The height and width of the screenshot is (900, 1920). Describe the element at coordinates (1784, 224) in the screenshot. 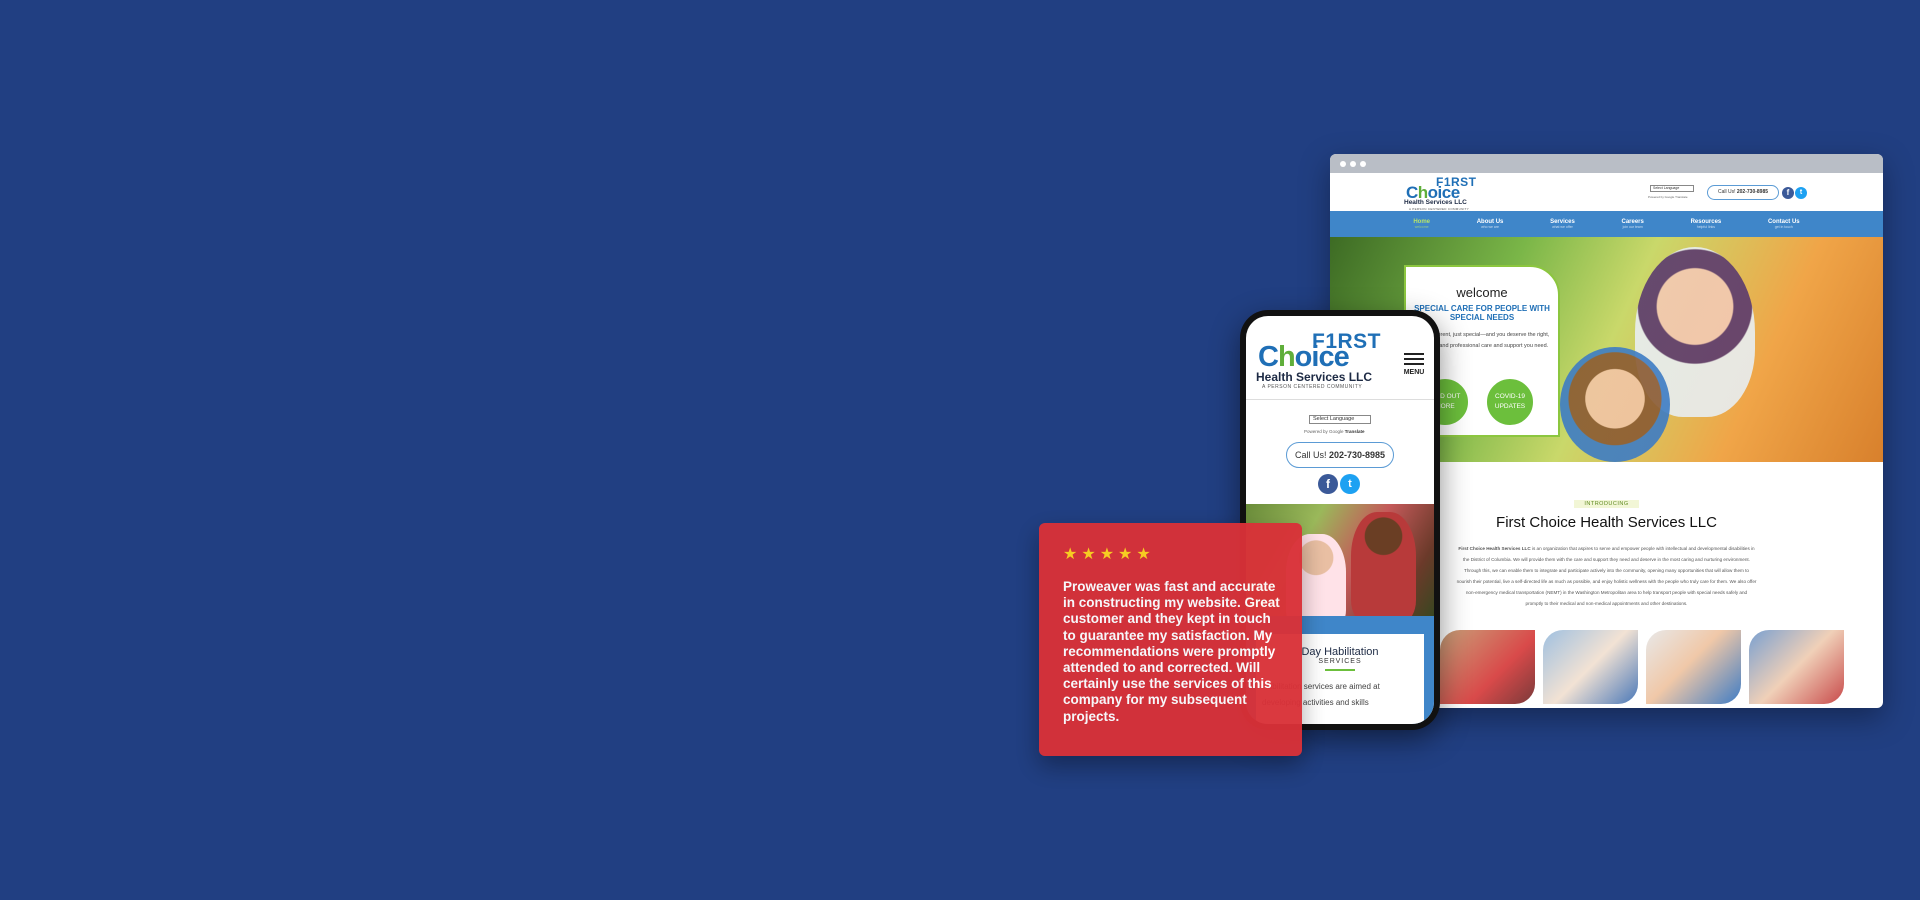

I see `nav-item-contact-us: Contact Us get in touch` at that location.